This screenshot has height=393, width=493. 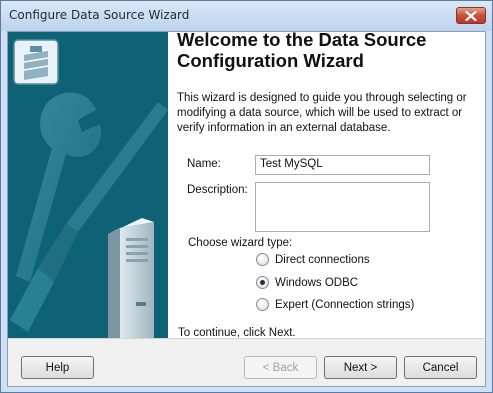 What do you see at coordinates (36, 62) in the screenshot?
I see `database-icon` at bounding box center [36, 62].